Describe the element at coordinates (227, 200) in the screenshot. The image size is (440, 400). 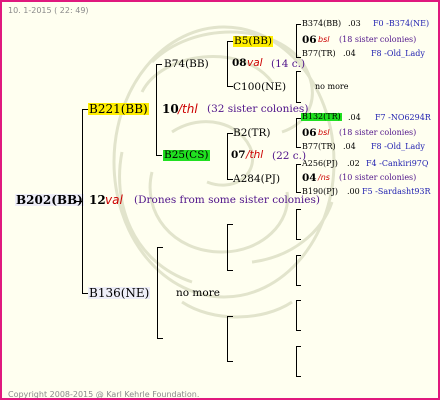
I see `root-note: (Drones from some sister colonies)` at that location.